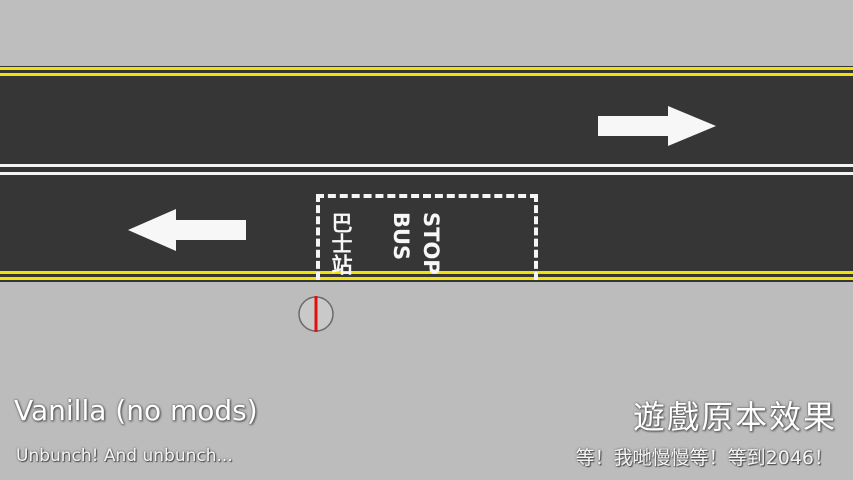 This screenshot has width=853, height=480. I want to click on caption-right-title: 遊戲原本效果, so click(734, 417).